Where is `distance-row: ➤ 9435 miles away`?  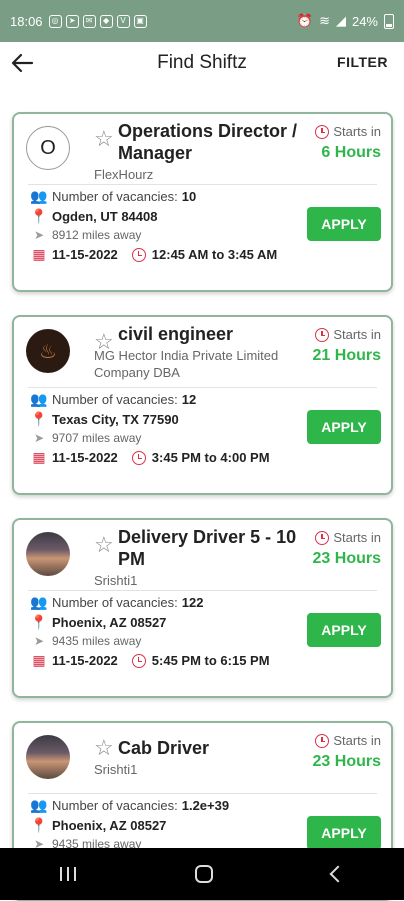
distance-row: ➤ 9435 miles away is located at coordinates (85, 641).